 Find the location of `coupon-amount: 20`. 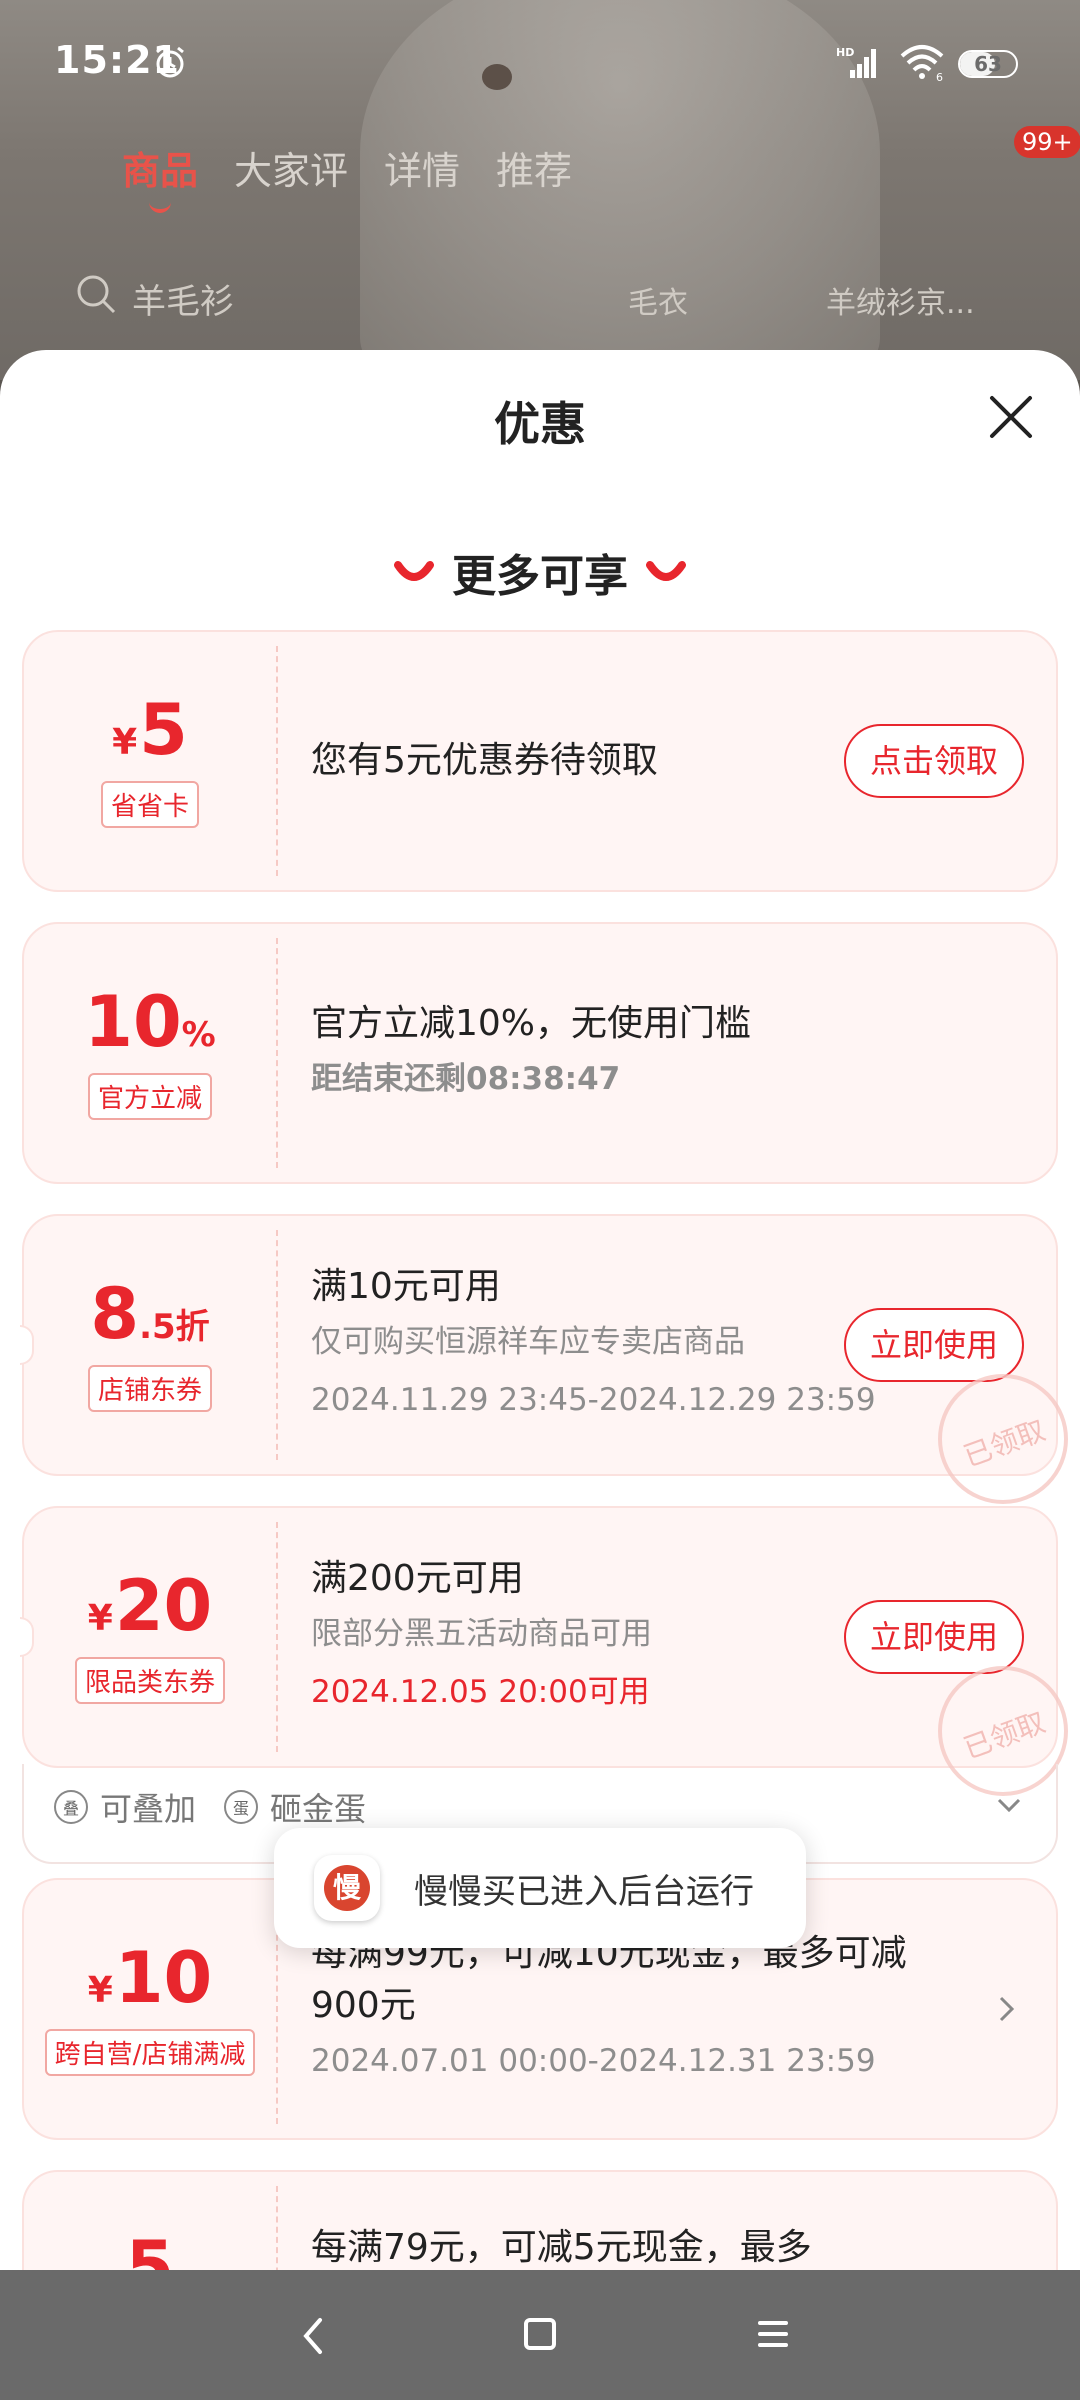

coupon-amount: 20 is located at coordinates (163, 1605).